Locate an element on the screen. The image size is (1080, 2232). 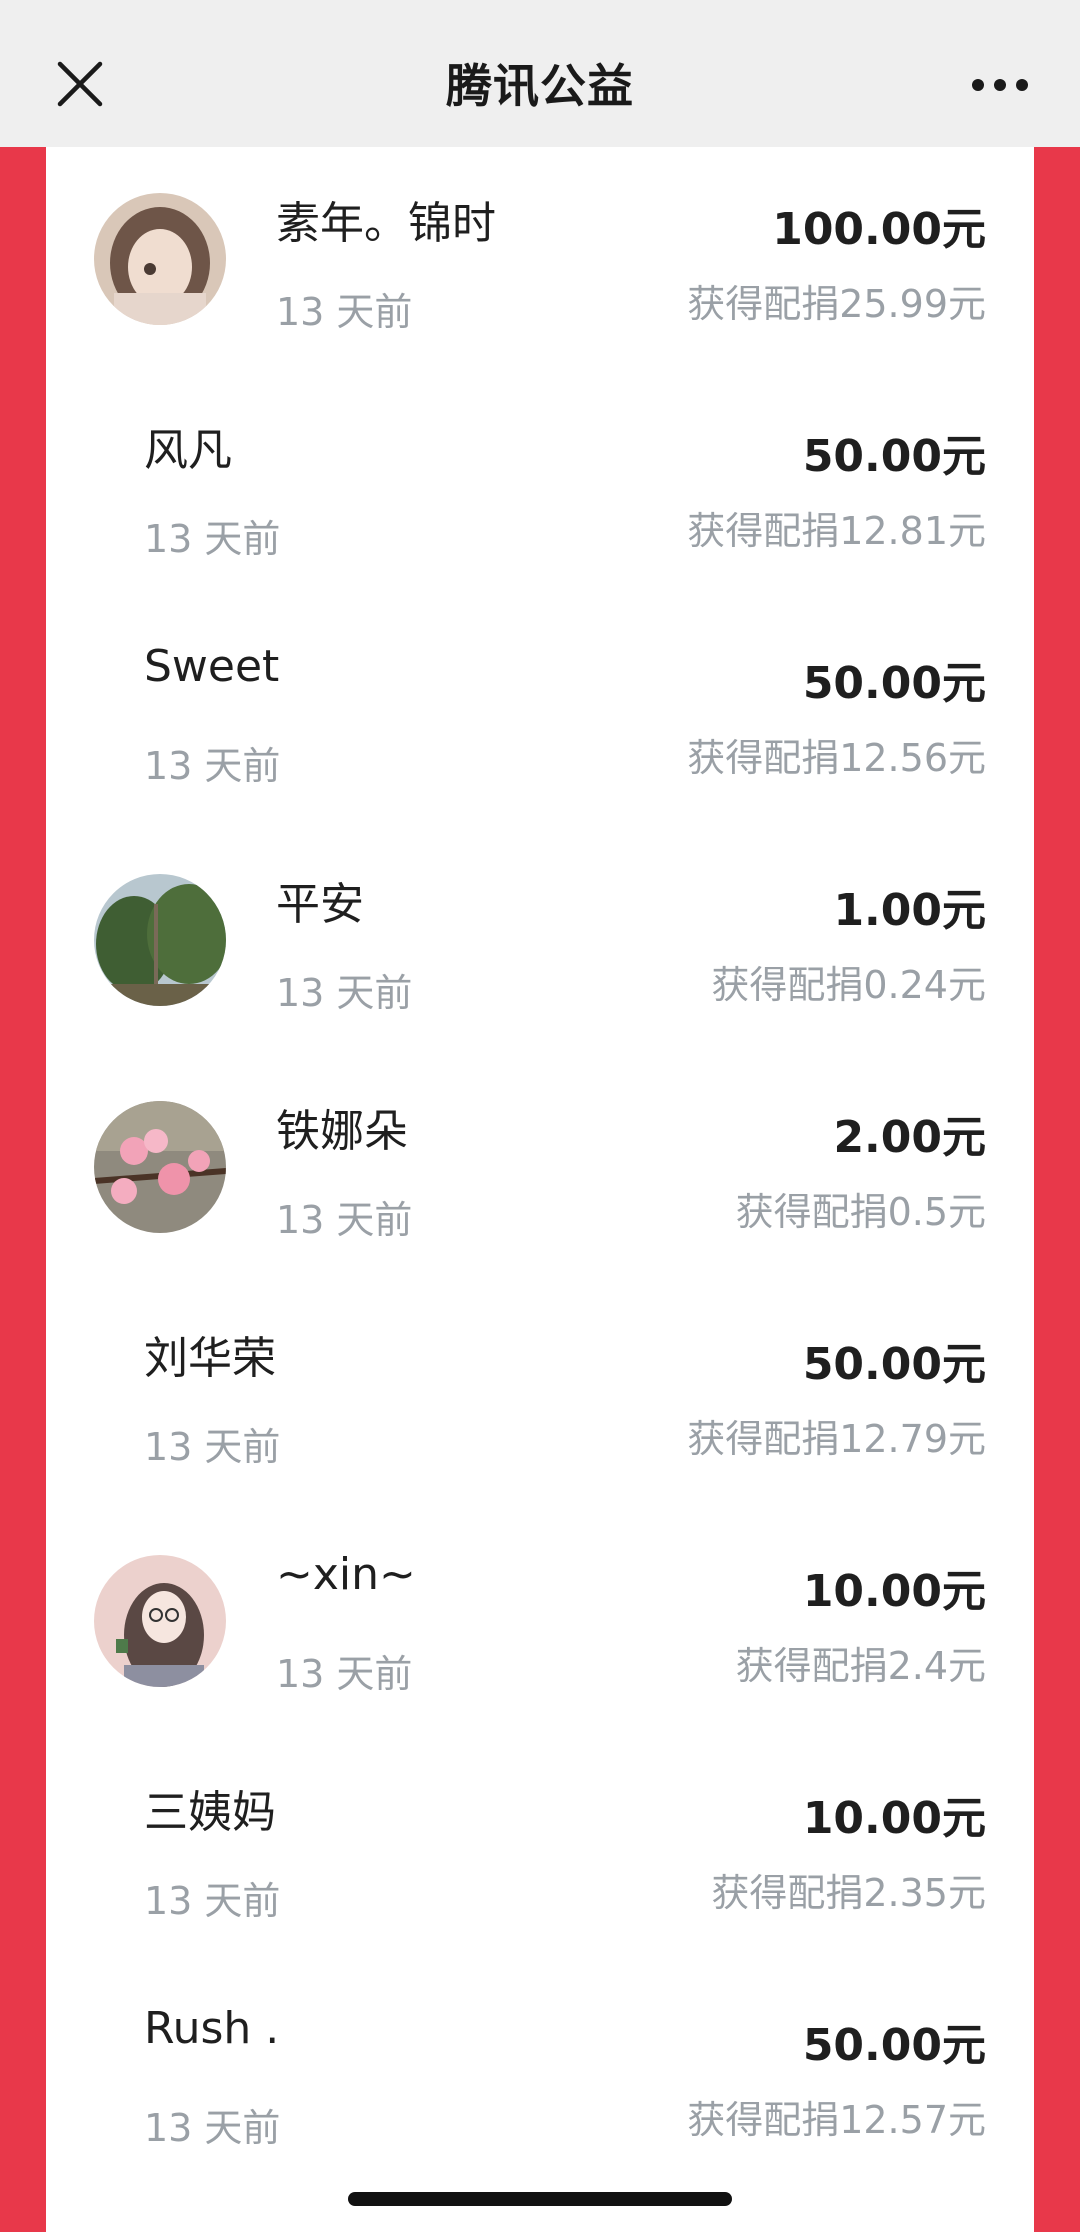
donor-name: 三姨妈 is located at coordinates (210, 1812).